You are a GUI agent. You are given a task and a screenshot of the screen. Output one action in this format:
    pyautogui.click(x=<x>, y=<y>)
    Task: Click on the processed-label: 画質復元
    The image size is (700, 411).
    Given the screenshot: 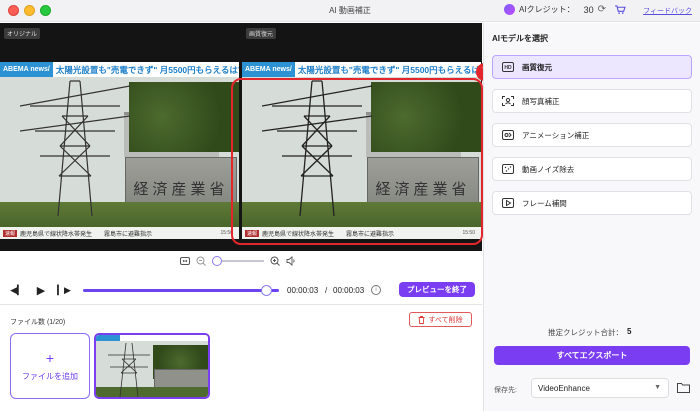 What is the action you would take?
    pyautogui.click(x=261, y=33)
    